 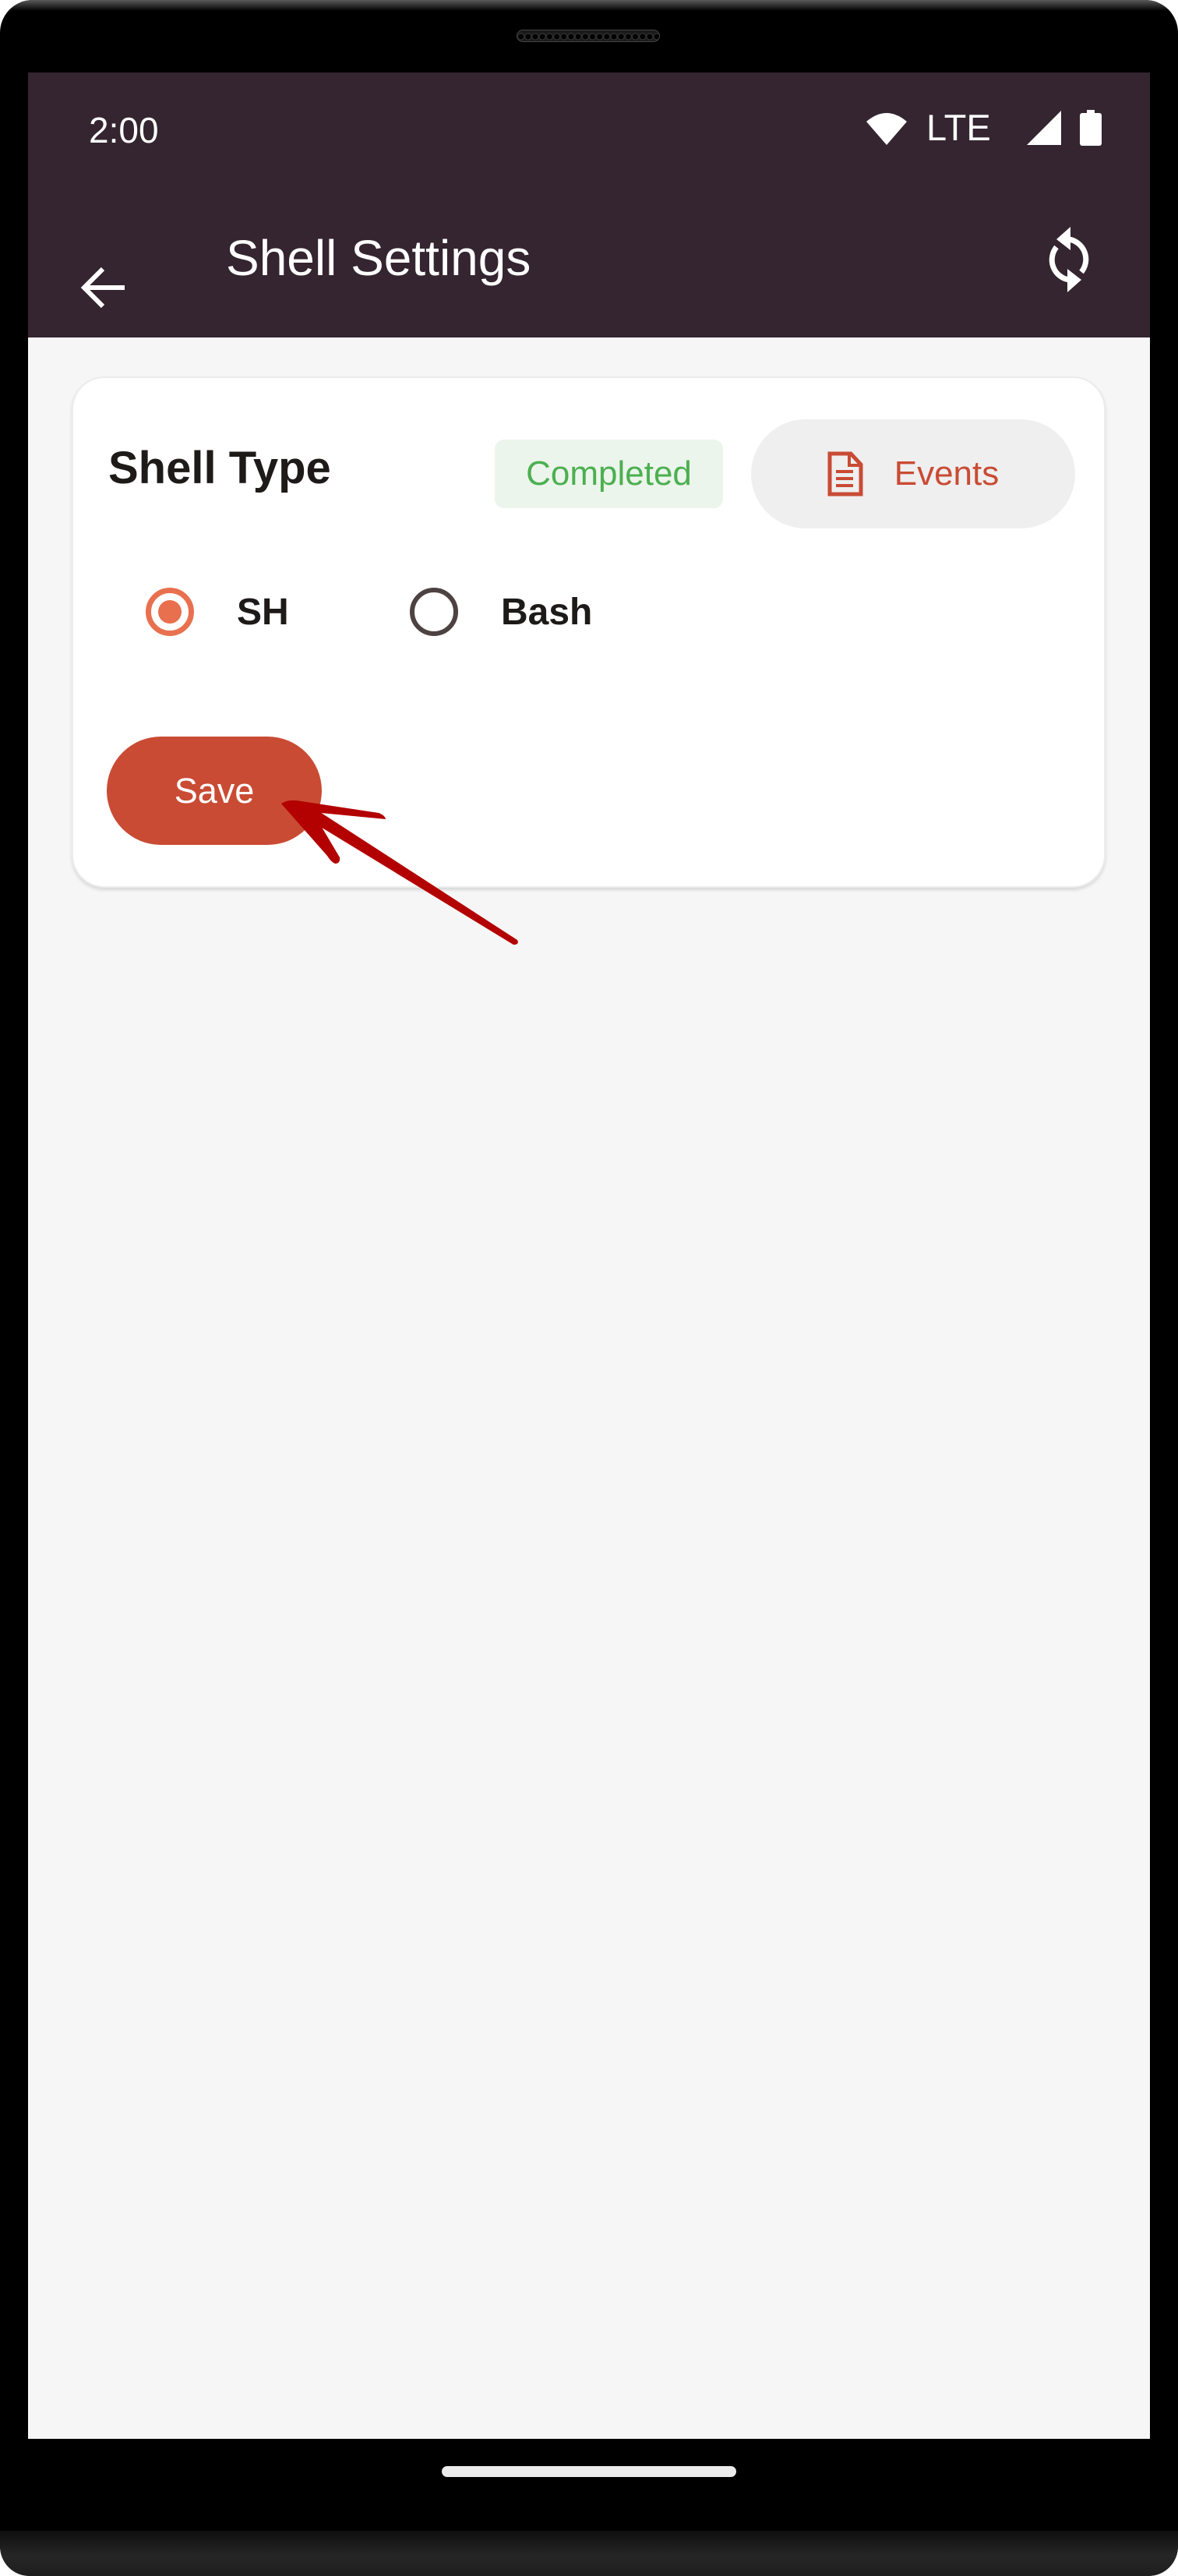 What do you see at coordinates (845, 473) in the screenshot?
I see `document-icon` at bounding box center [845, 473].